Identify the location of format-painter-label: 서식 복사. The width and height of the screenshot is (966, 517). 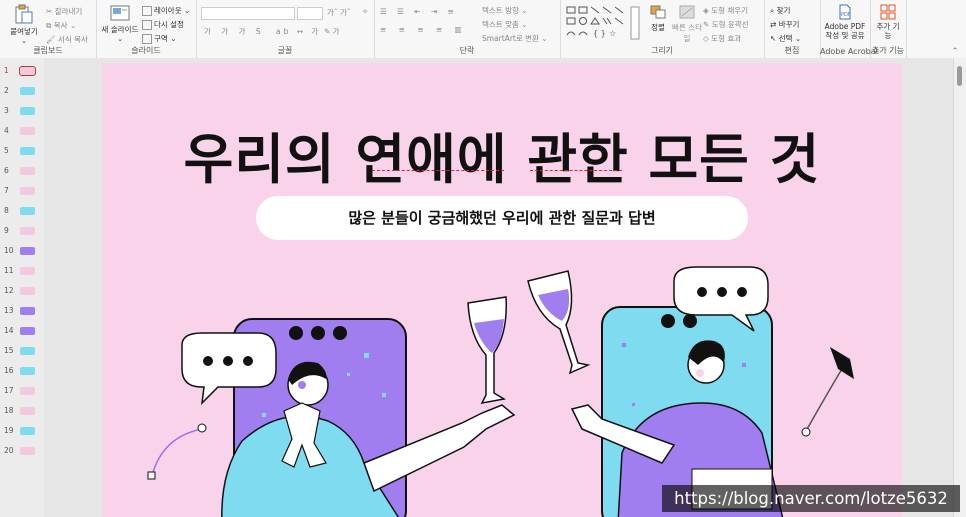
(72, 39).